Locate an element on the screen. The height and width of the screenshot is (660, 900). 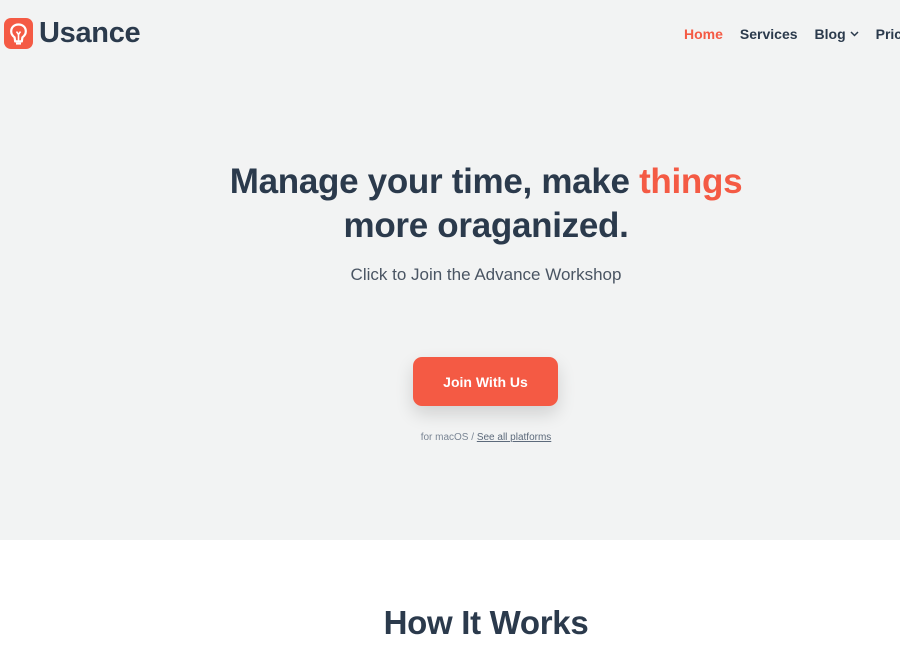
nav-item-home: Home is located at coordinates (703, 34).